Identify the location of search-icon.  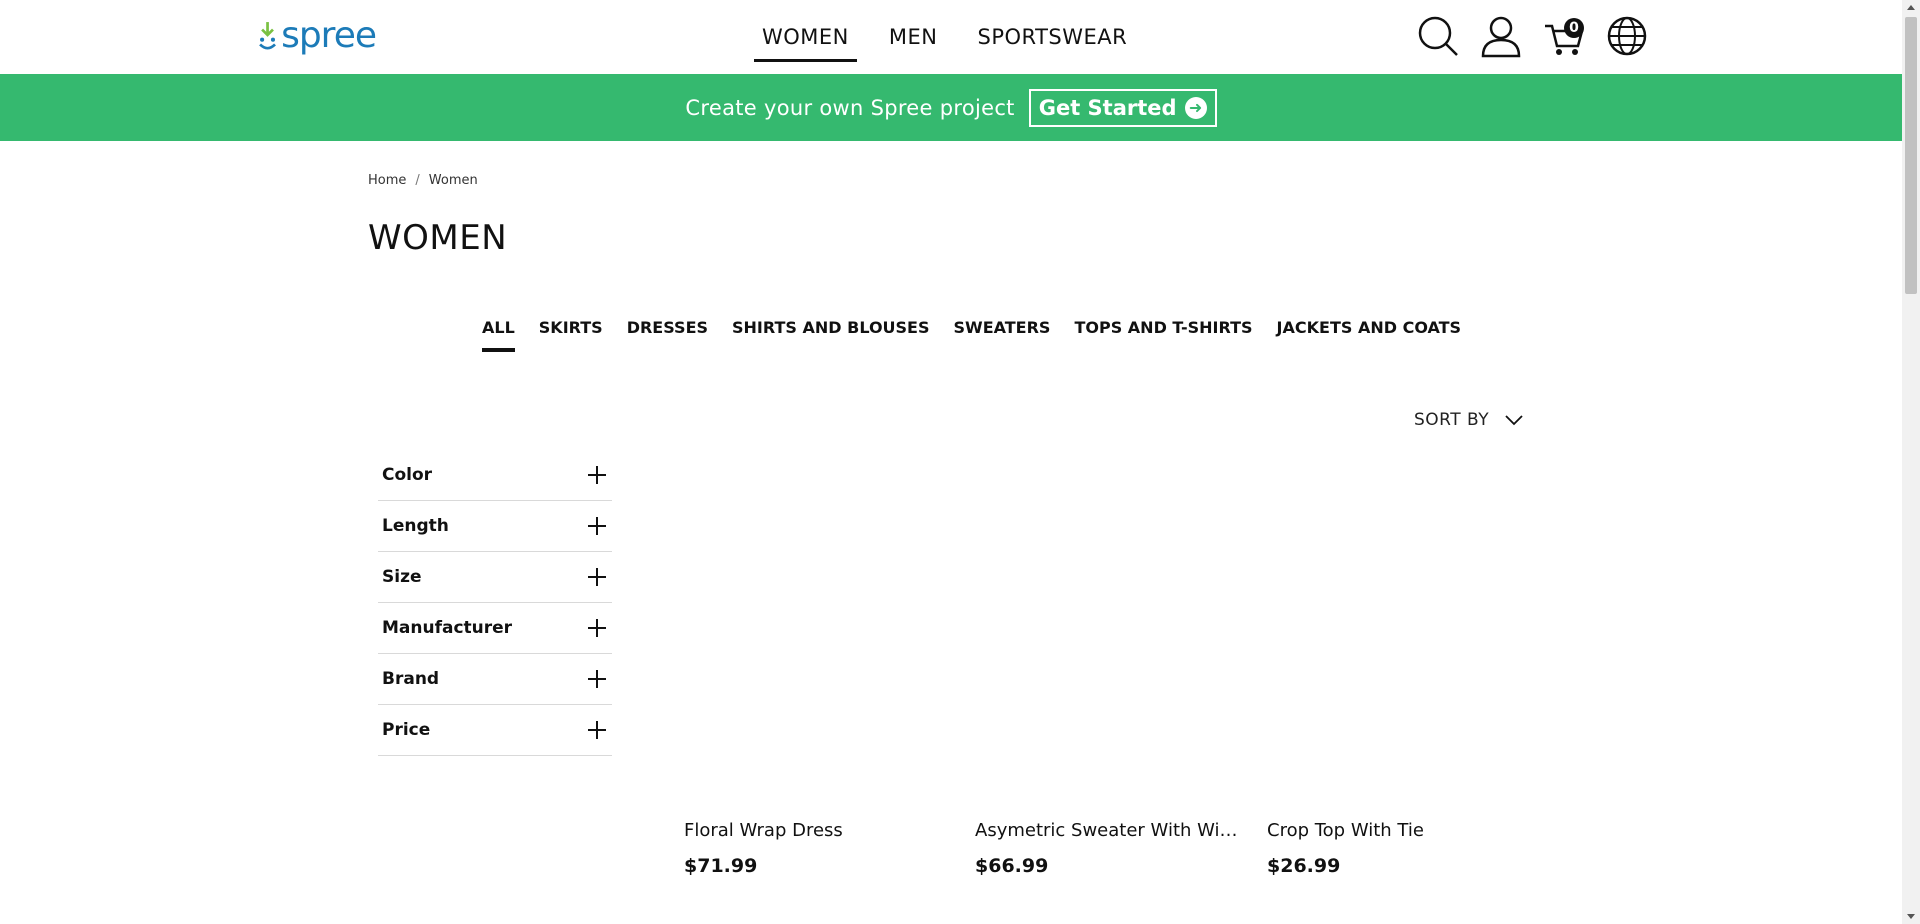
(1438, 36).